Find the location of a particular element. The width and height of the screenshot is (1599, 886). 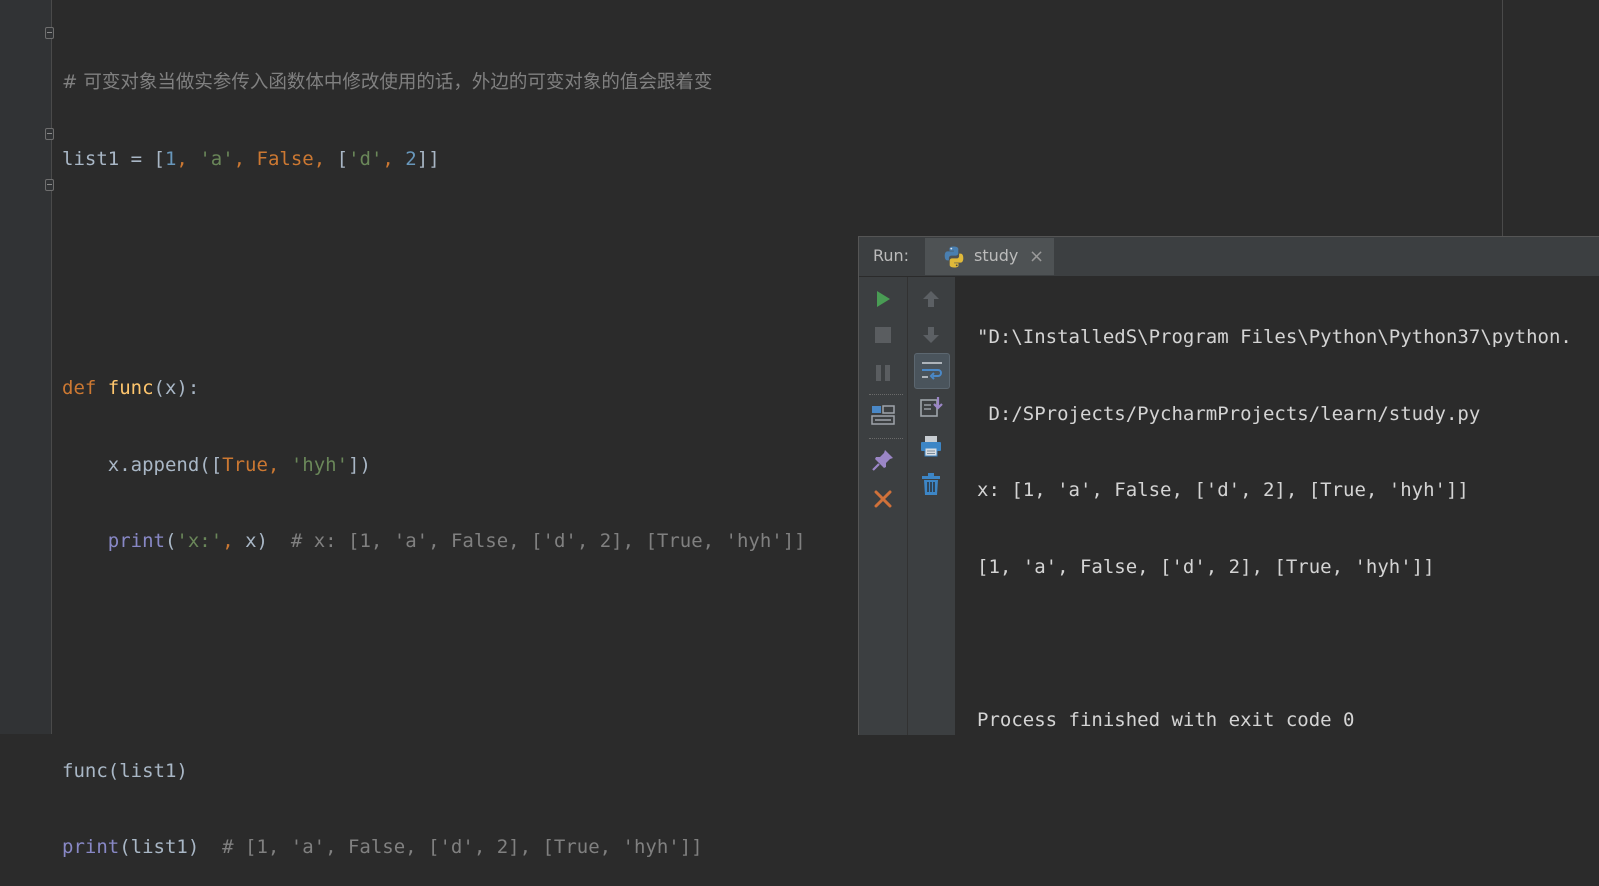

code-token: 'a' is located at coordinates (216, 158).